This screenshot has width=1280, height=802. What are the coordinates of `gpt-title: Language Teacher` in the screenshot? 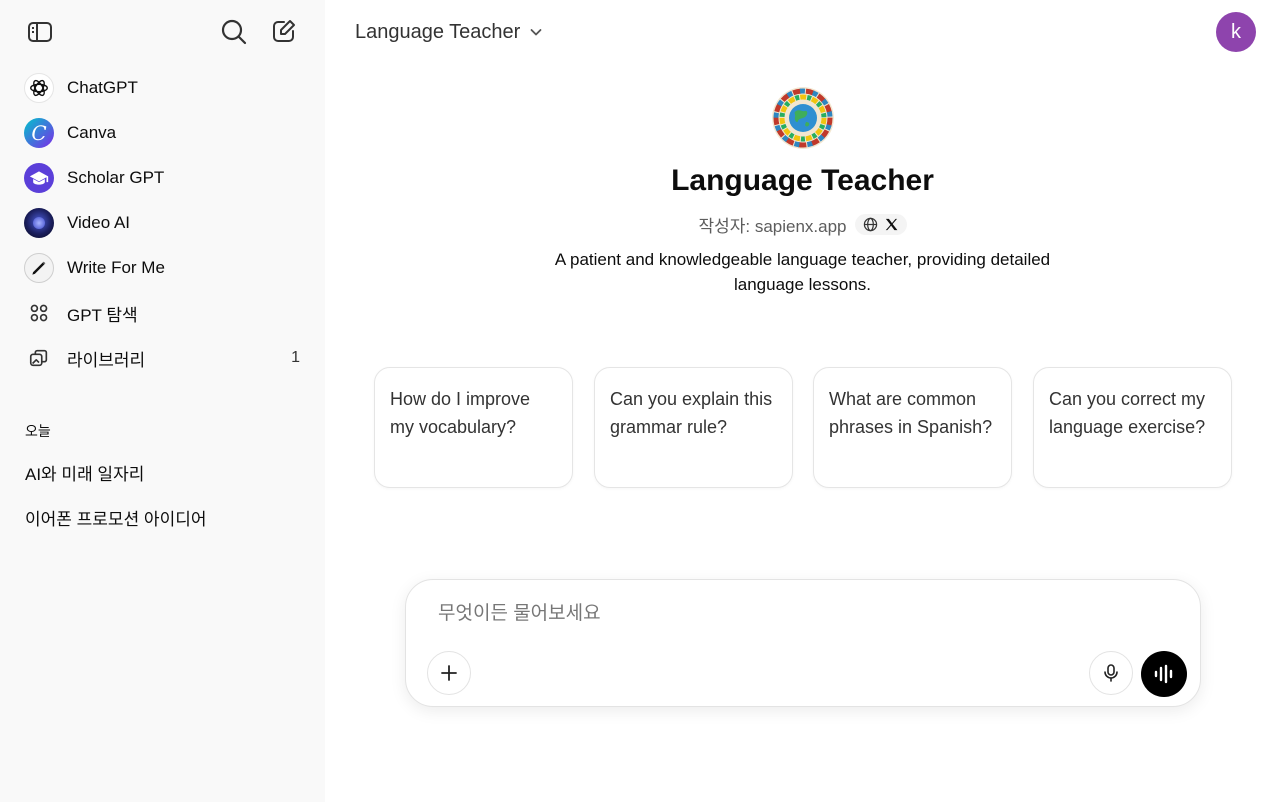 It's located at (802, 180).